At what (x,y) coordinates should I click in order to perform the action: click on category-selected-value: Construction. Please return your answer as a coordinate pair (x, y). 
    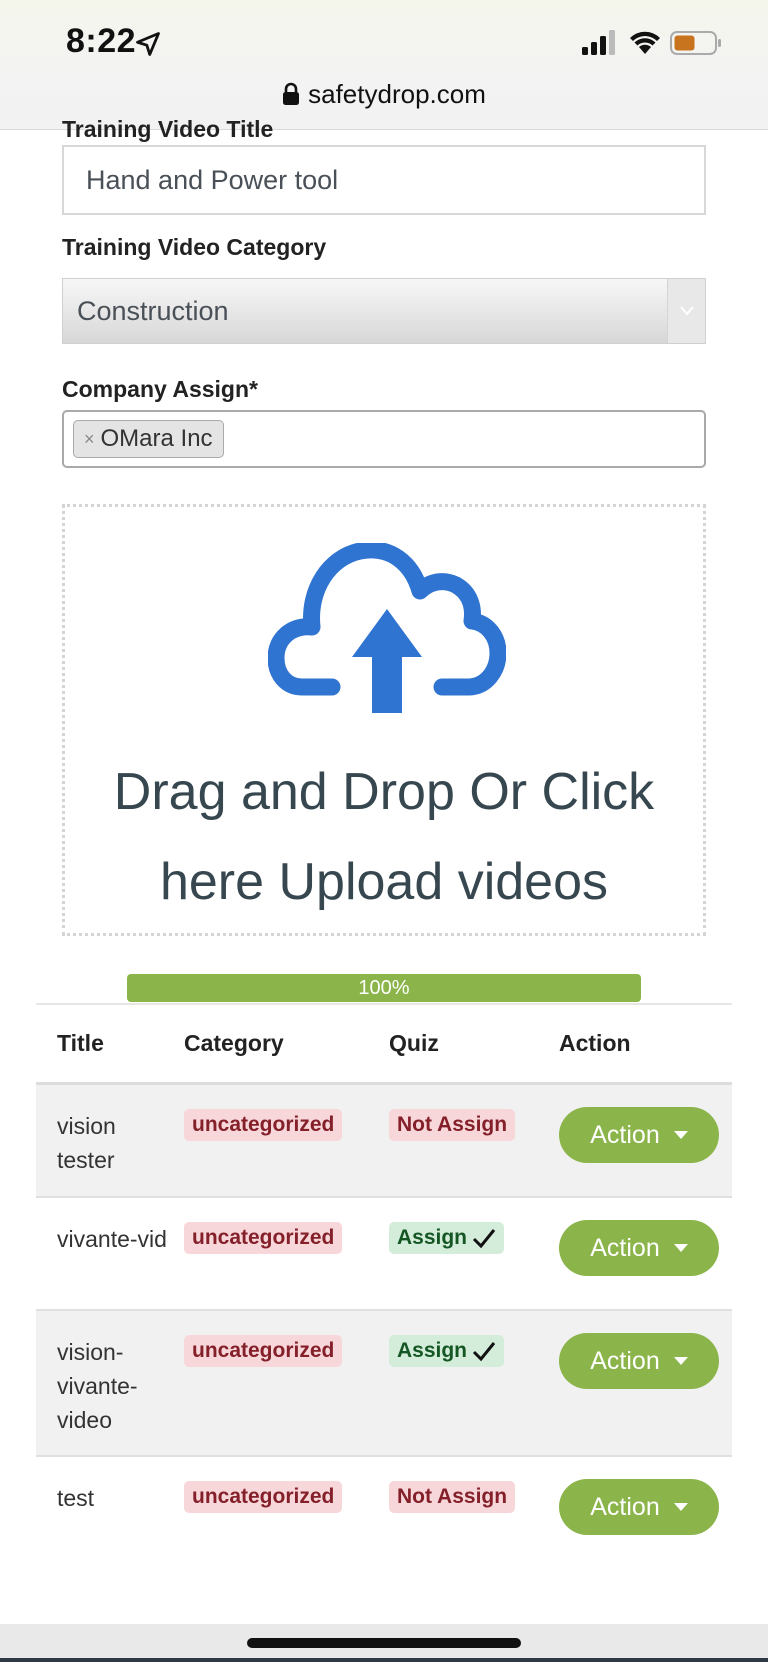
    Looking at the image, I should click on (153, 310).